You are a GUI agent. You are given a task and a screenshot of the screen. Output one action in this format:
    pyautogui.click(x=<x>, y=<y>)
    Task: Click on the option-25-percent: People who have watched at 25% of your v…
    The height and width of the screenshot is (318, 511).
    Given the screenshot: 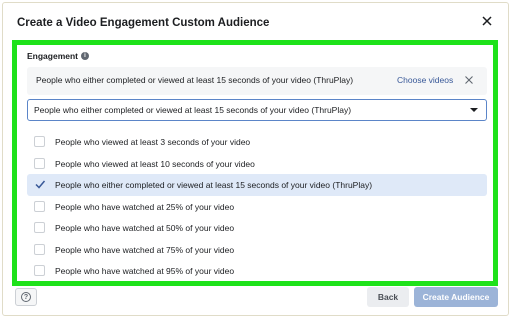 What is the action you would take?
    pyautogui.click(x=257, y=207)
    